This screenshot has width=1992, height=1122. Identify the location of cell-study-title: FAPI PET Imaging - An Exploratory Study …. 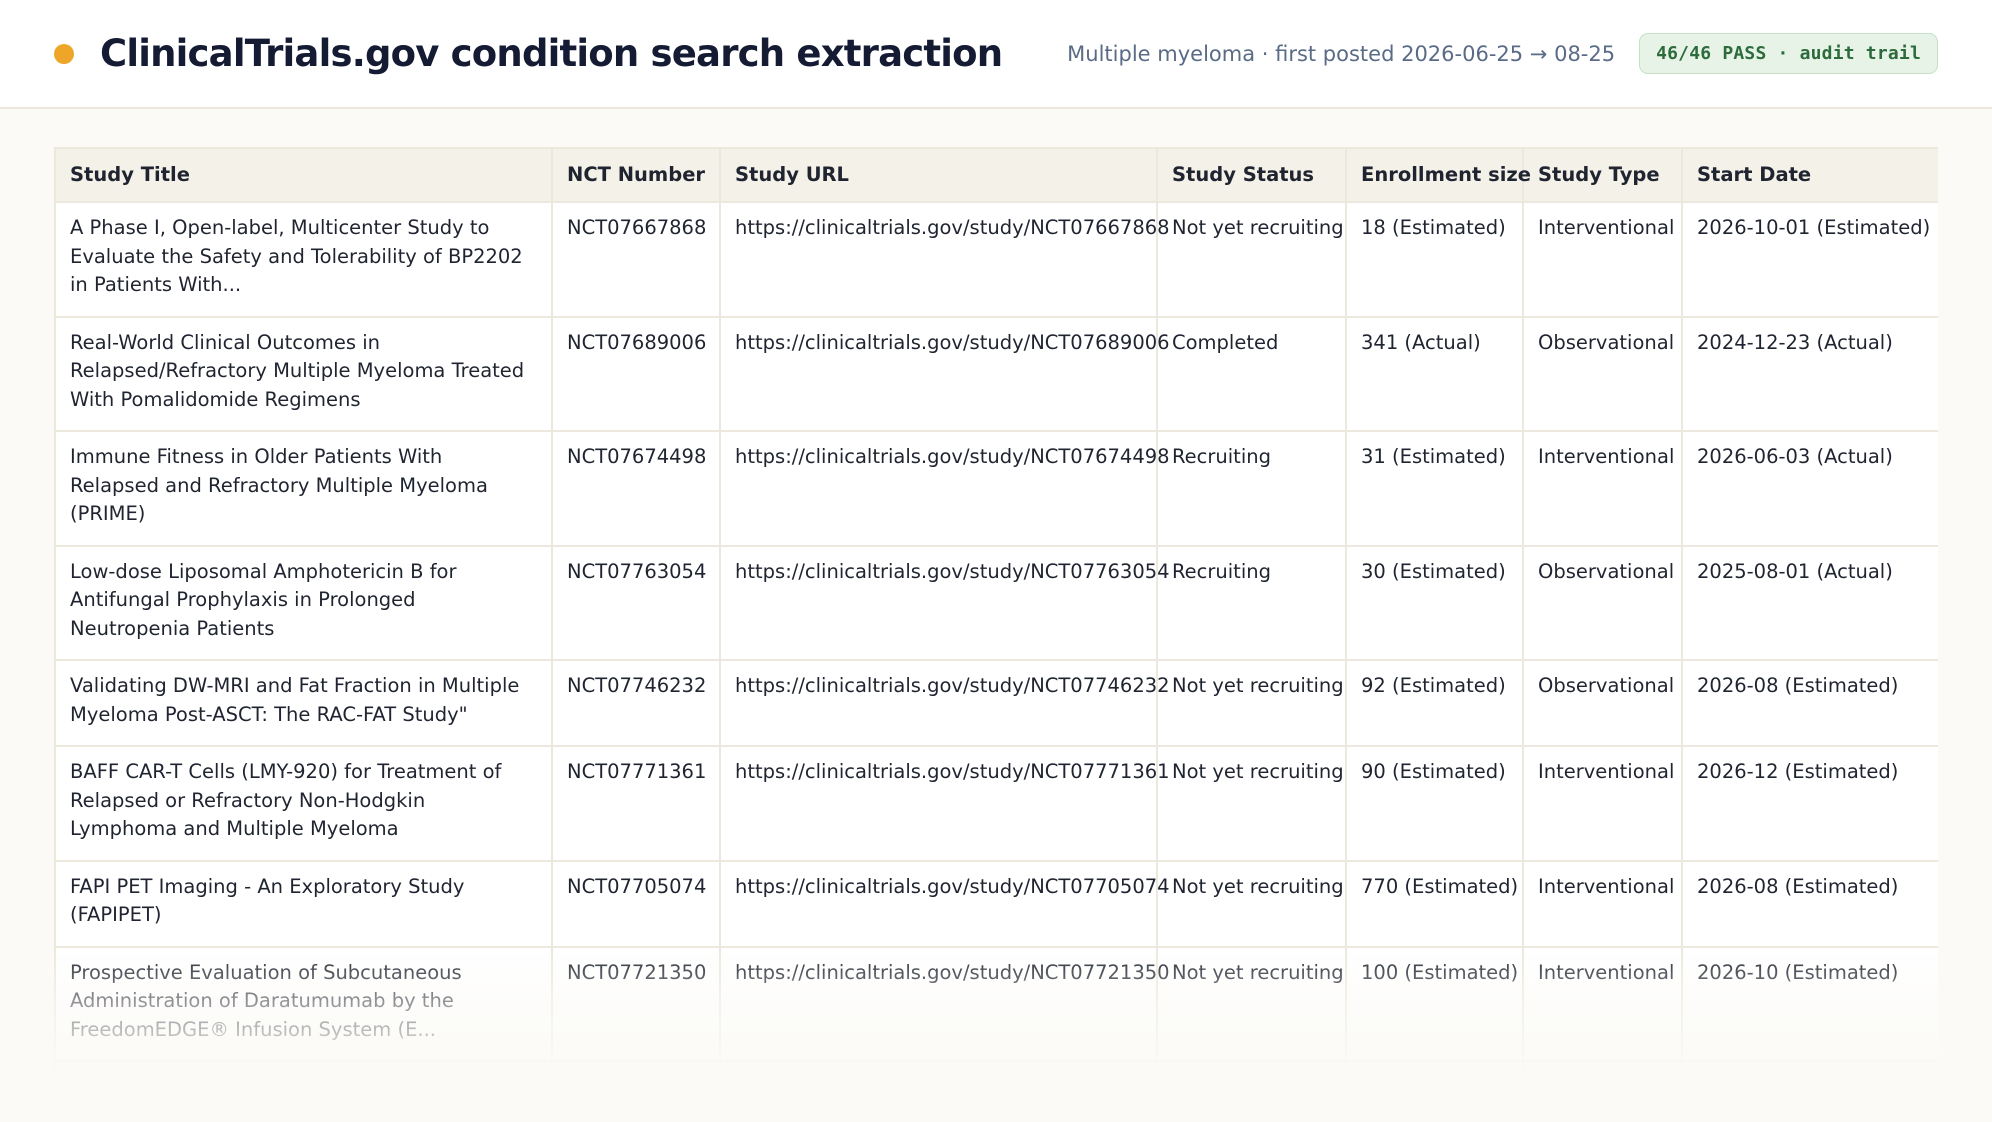
(303, 903).